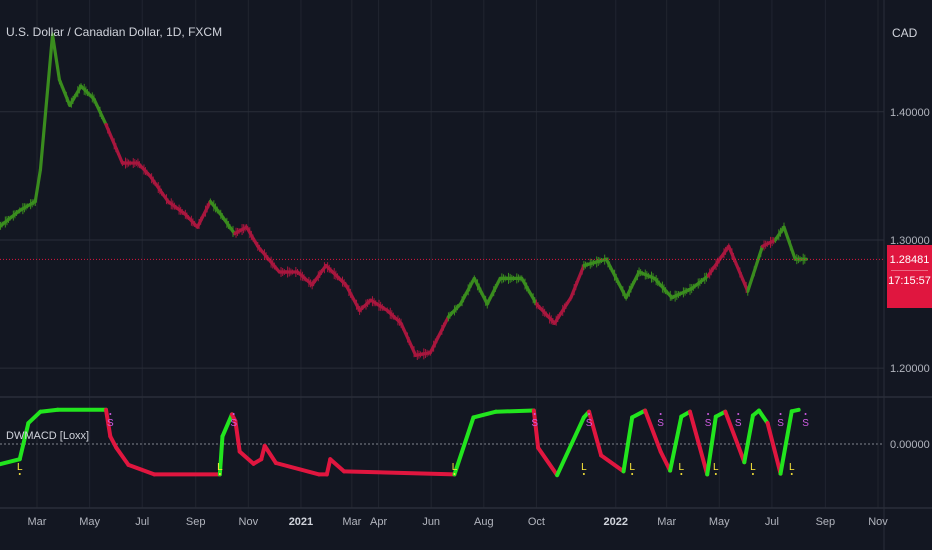 The image size is (932, 550). What do you see at coordinates (484, 522) in the screenshot?
I see `x-tick-label: Aug` at bounding box center [484, 522].